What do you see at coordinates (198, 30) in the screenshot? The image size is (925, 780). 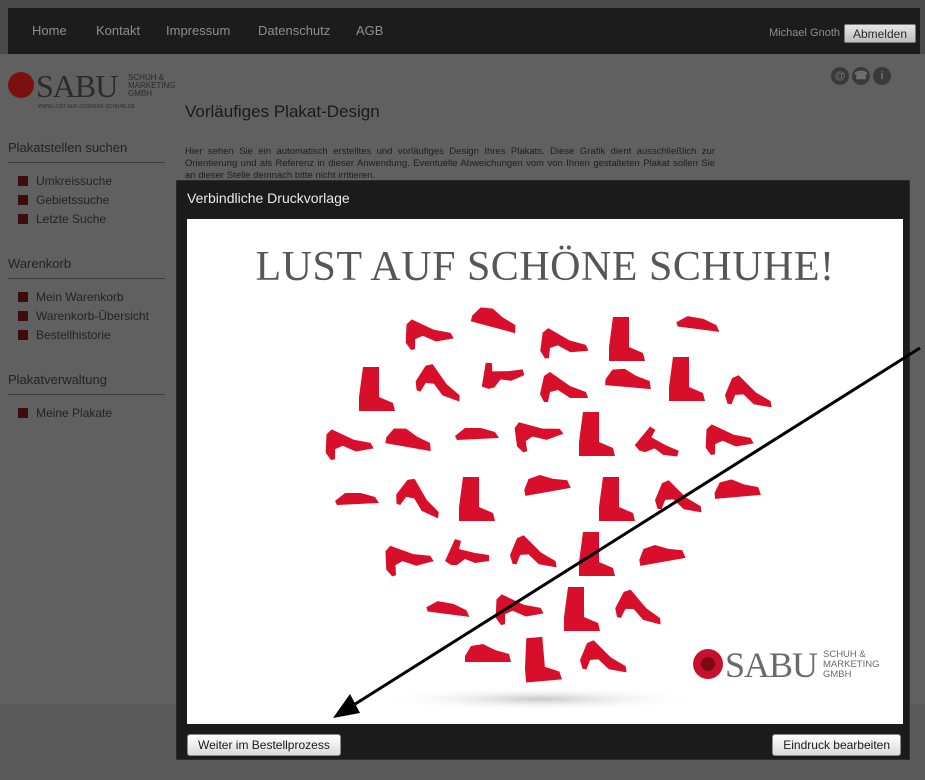 I see `nav-impressum-link: Impressum` at bounding box center [198, 30].